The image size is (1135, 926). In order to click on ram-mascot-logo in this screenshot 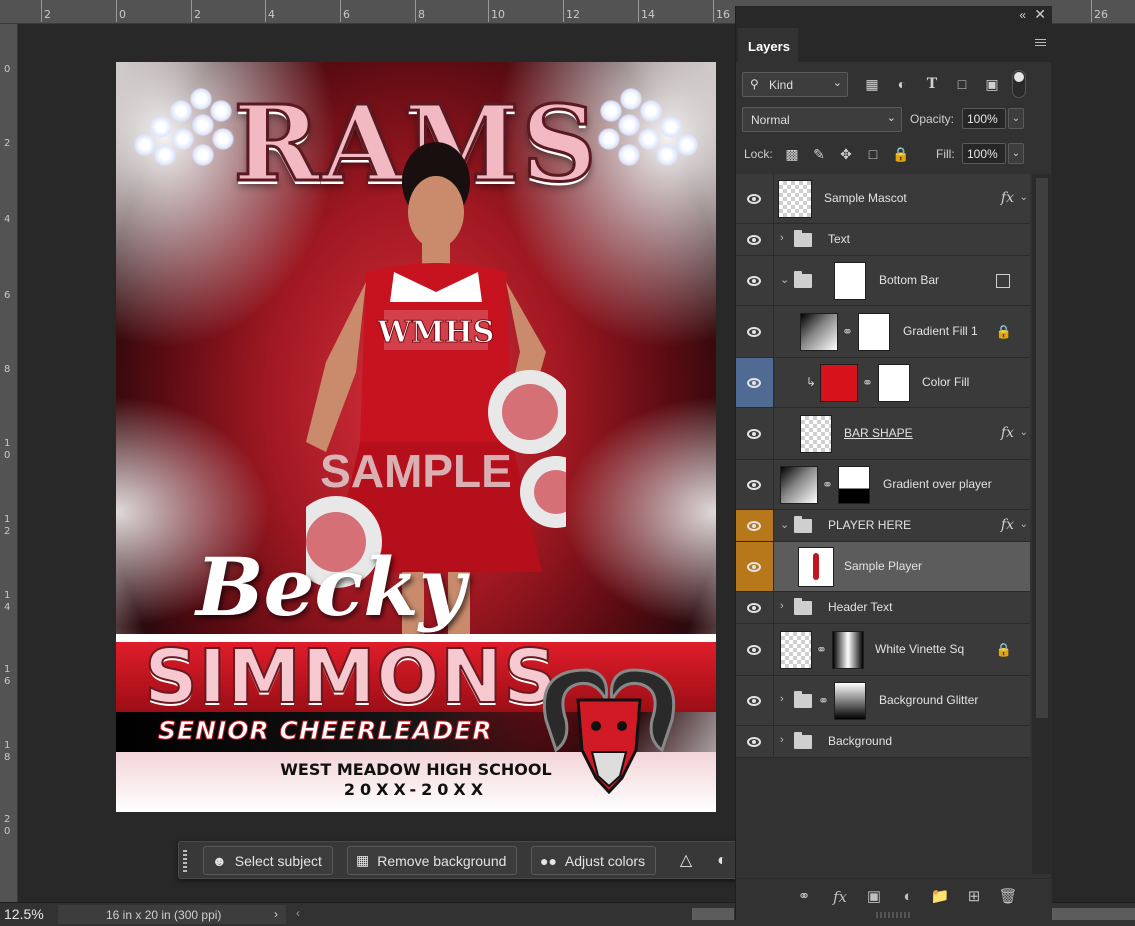, I will do `click(609, 731)`.